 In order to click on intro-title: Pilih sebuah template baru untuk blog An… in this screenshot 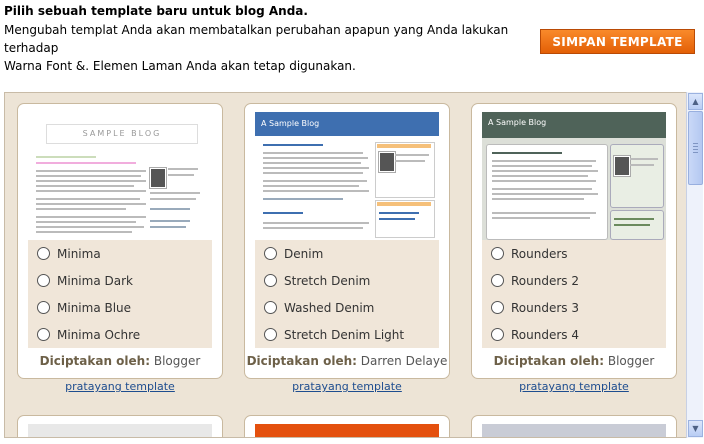, I will do `click(156, 11)`.